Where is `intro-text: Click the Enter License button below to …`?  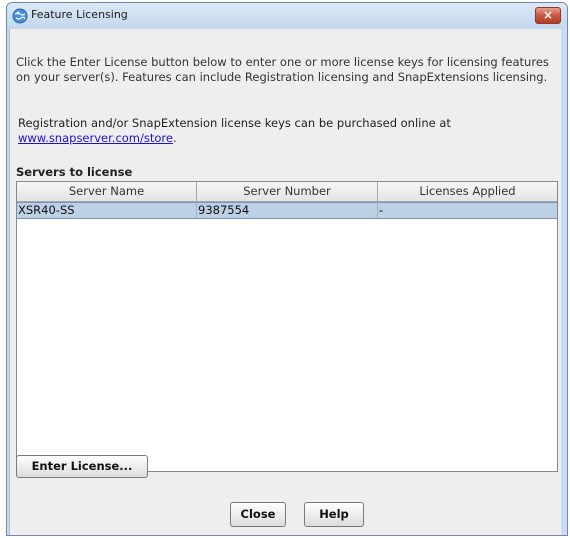 intro-text: Click the Enter License button below to … is located at coordinates (282, 69).